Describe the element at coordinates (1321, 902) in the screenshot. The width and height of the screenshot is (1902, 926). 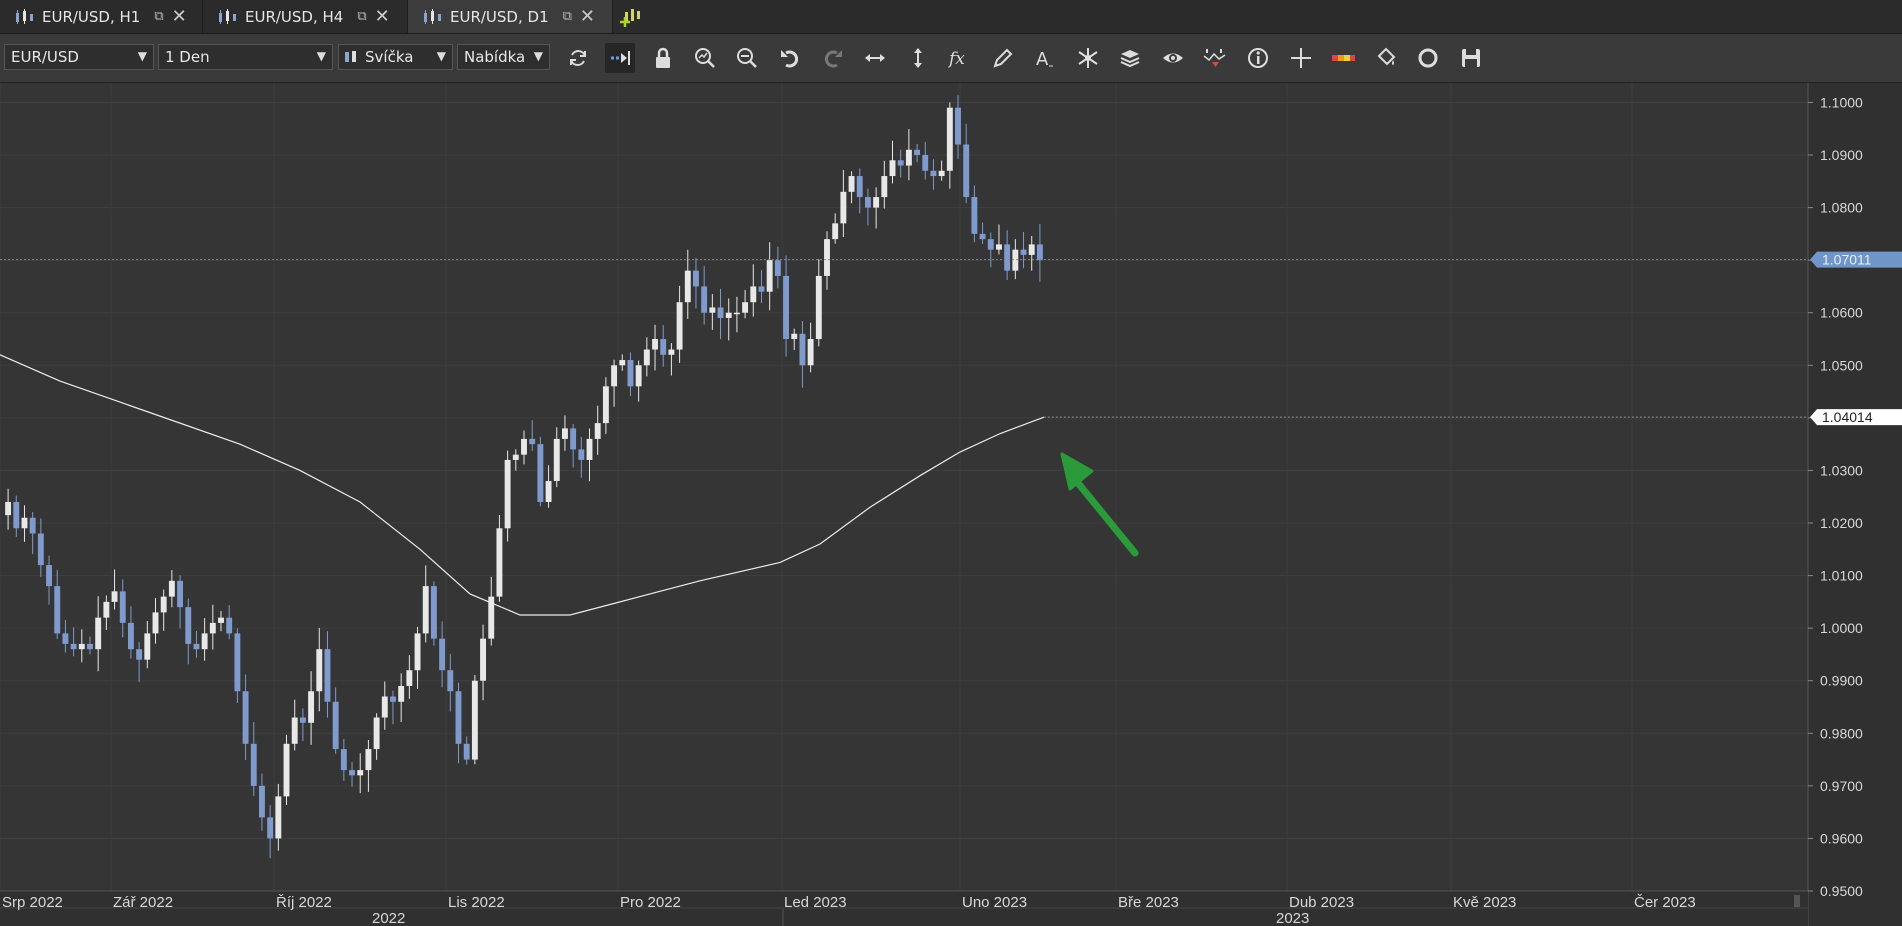
I see `x-tick-label: Dub 2023` at that location.